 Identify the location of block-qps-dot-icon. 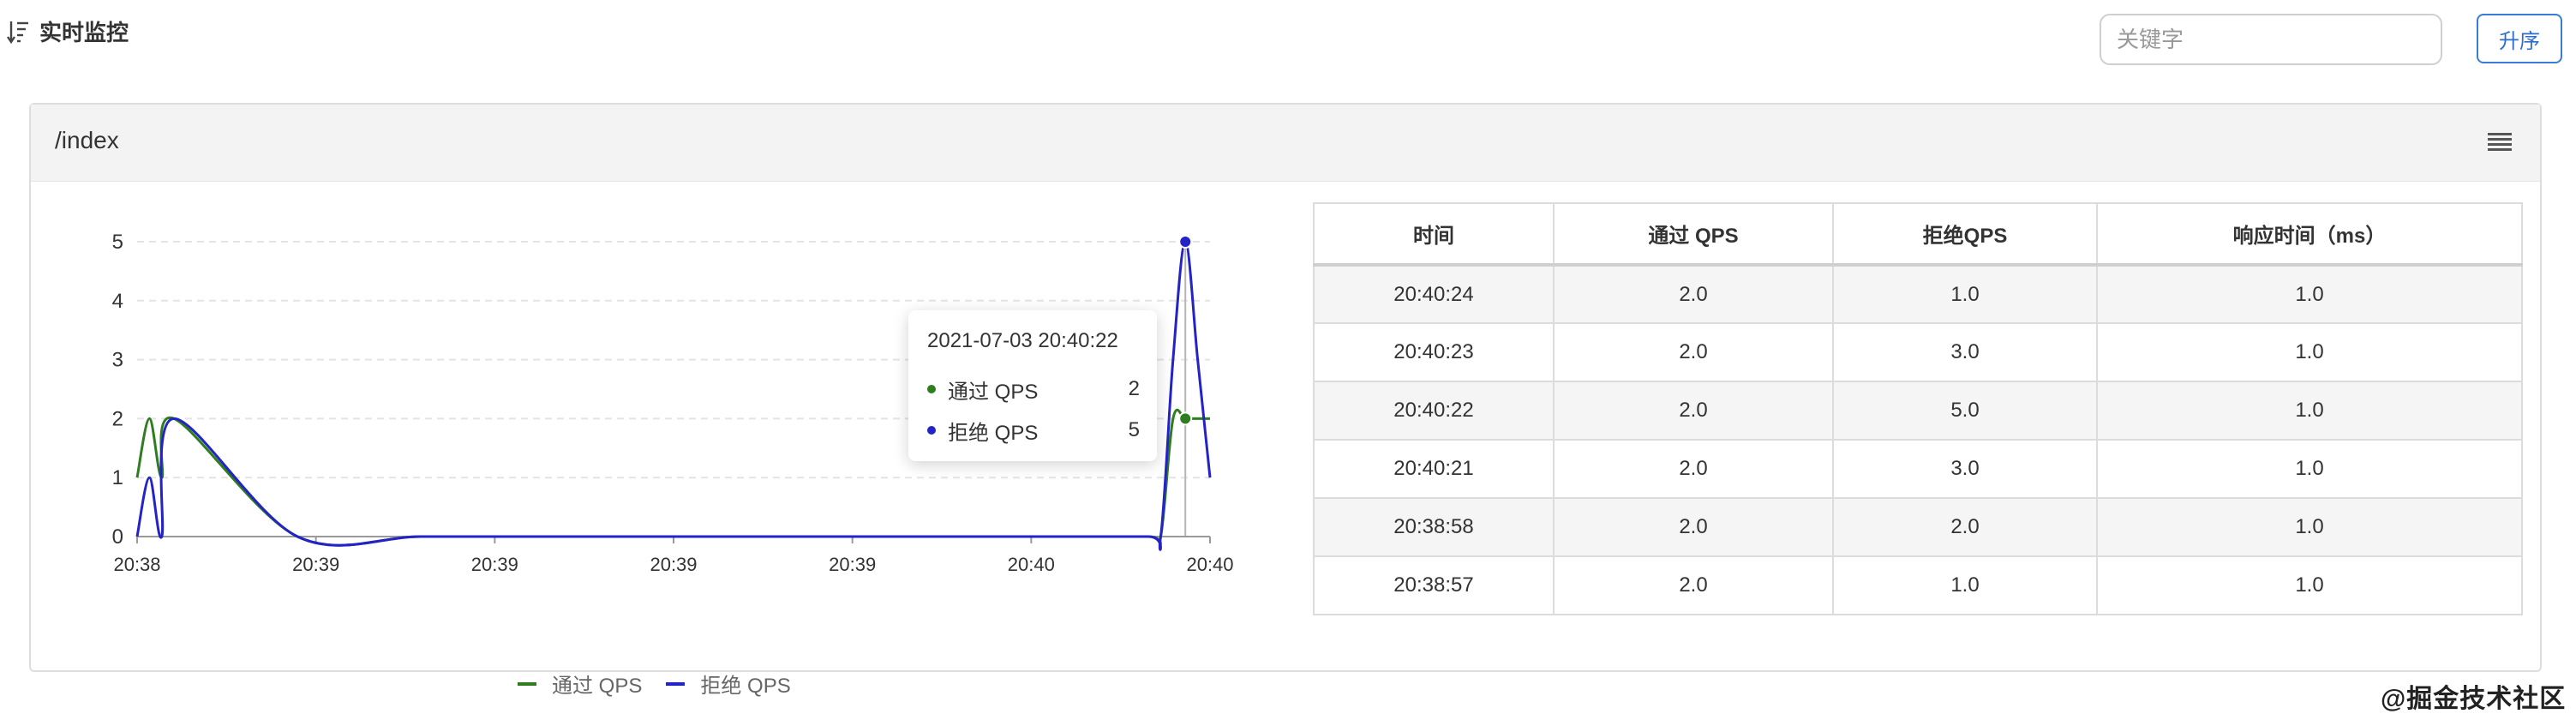
(931, 430).